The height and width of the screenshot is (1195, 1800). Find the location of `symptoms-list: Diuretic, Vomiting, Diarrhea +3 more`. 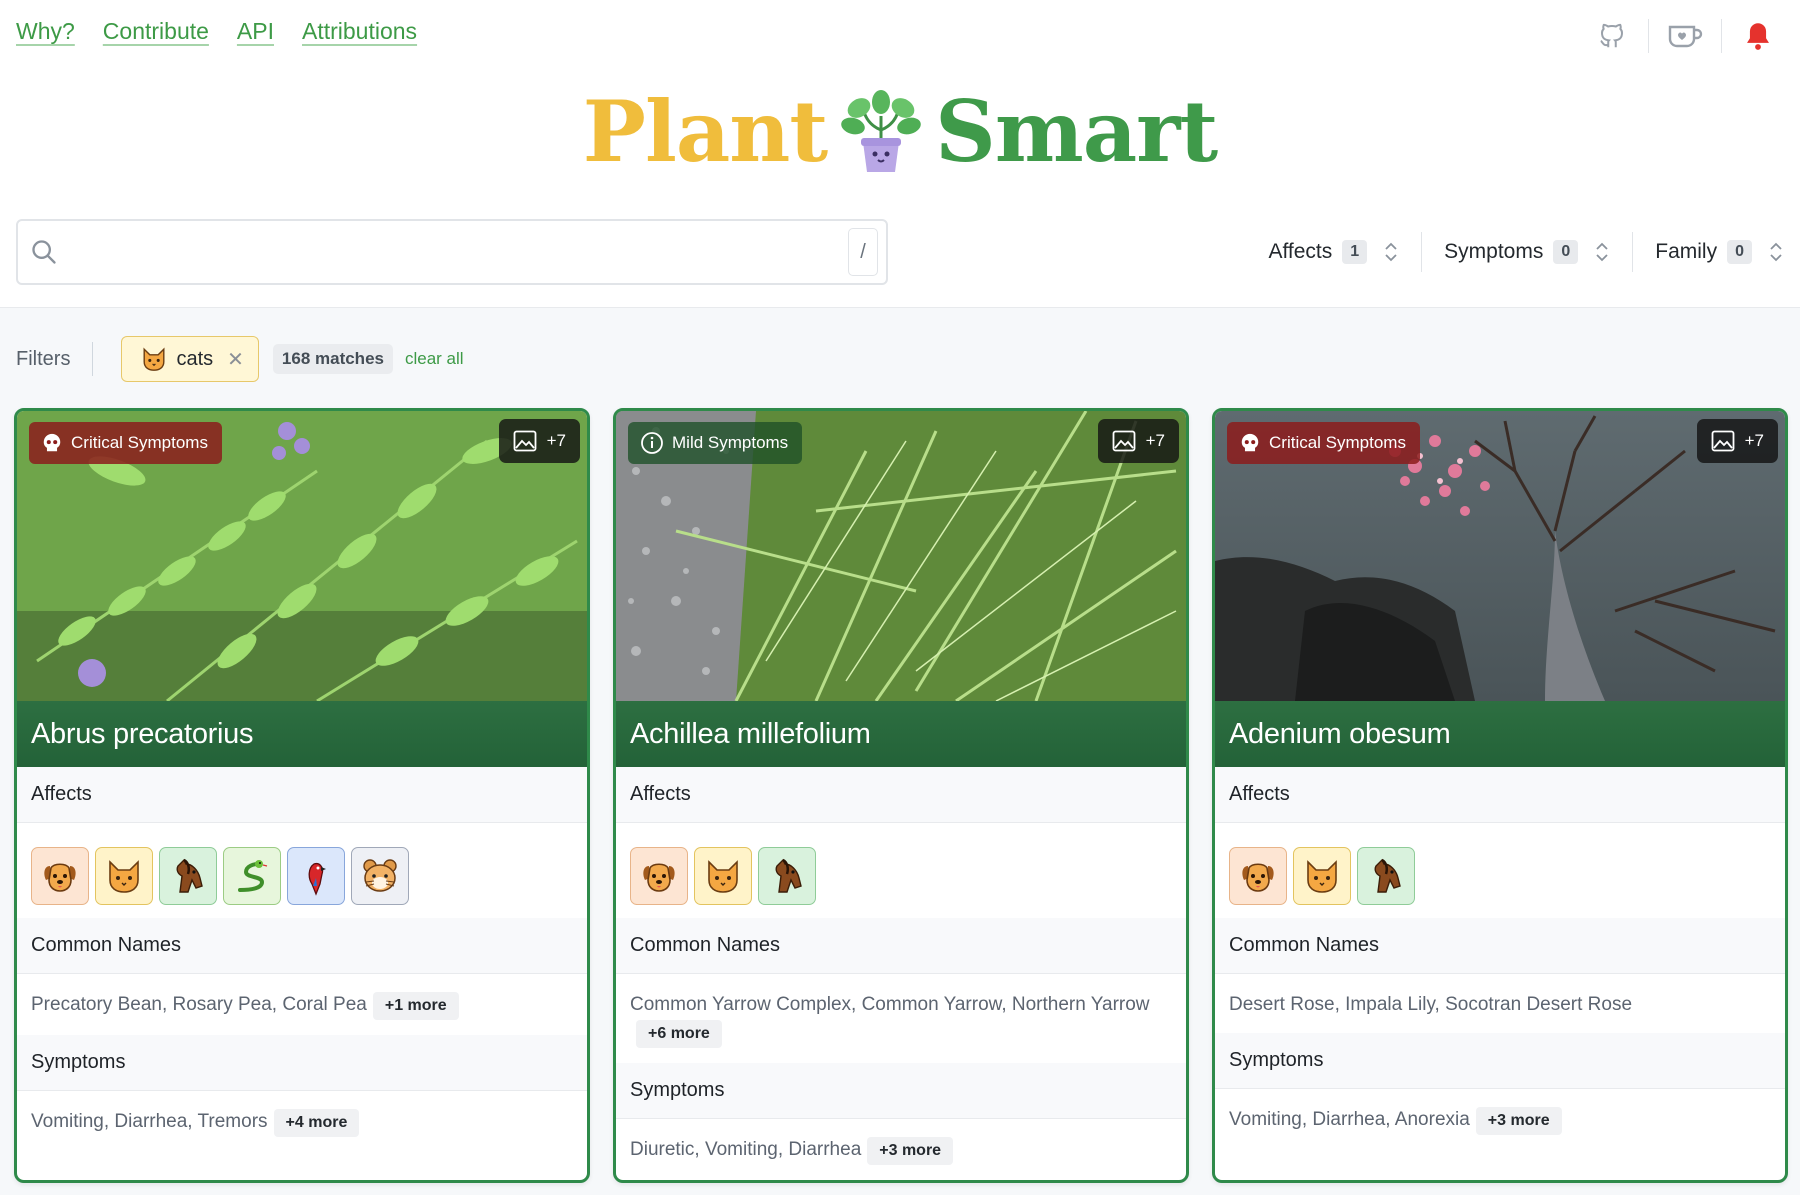

symptoms-list: Diuretic, Vomiting, Diarrhea +3 more is located at coordinates (890, 1150).